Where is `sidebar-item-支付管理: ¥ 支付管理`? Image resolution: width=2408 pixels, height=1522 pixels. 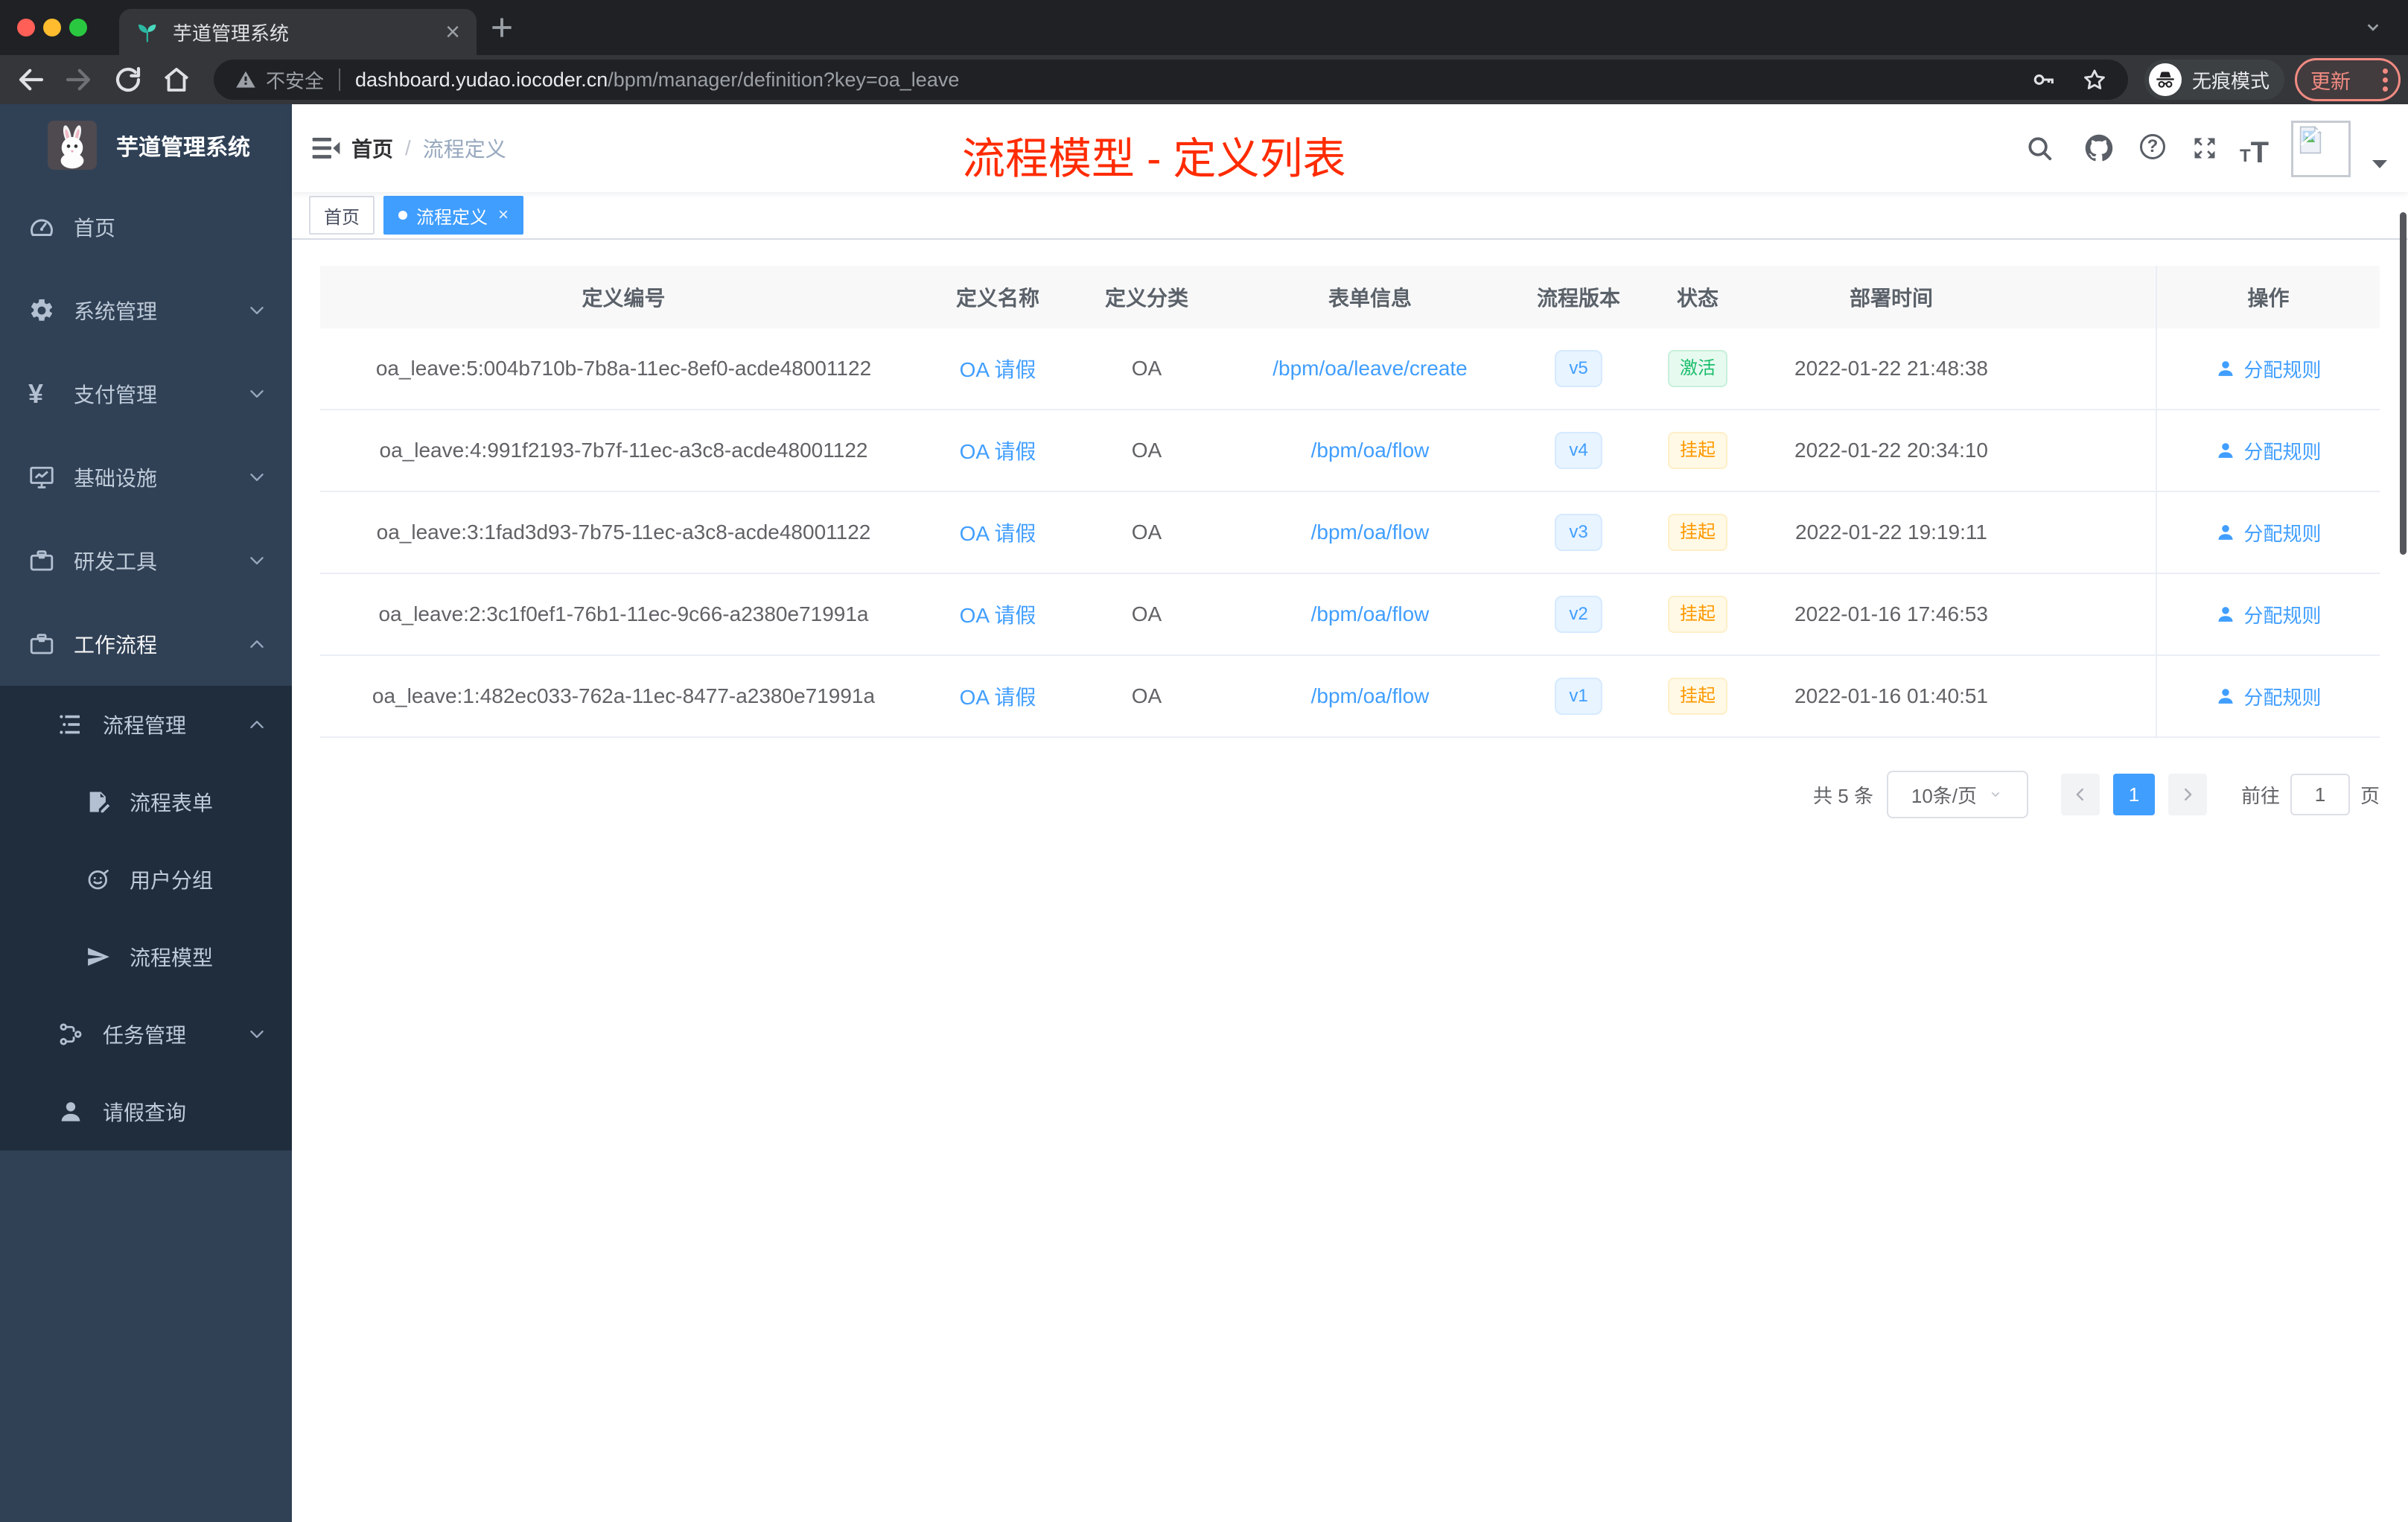 sidebar-item-支付管理: ¥ 支付管理 is located at coordinates (146, 394).